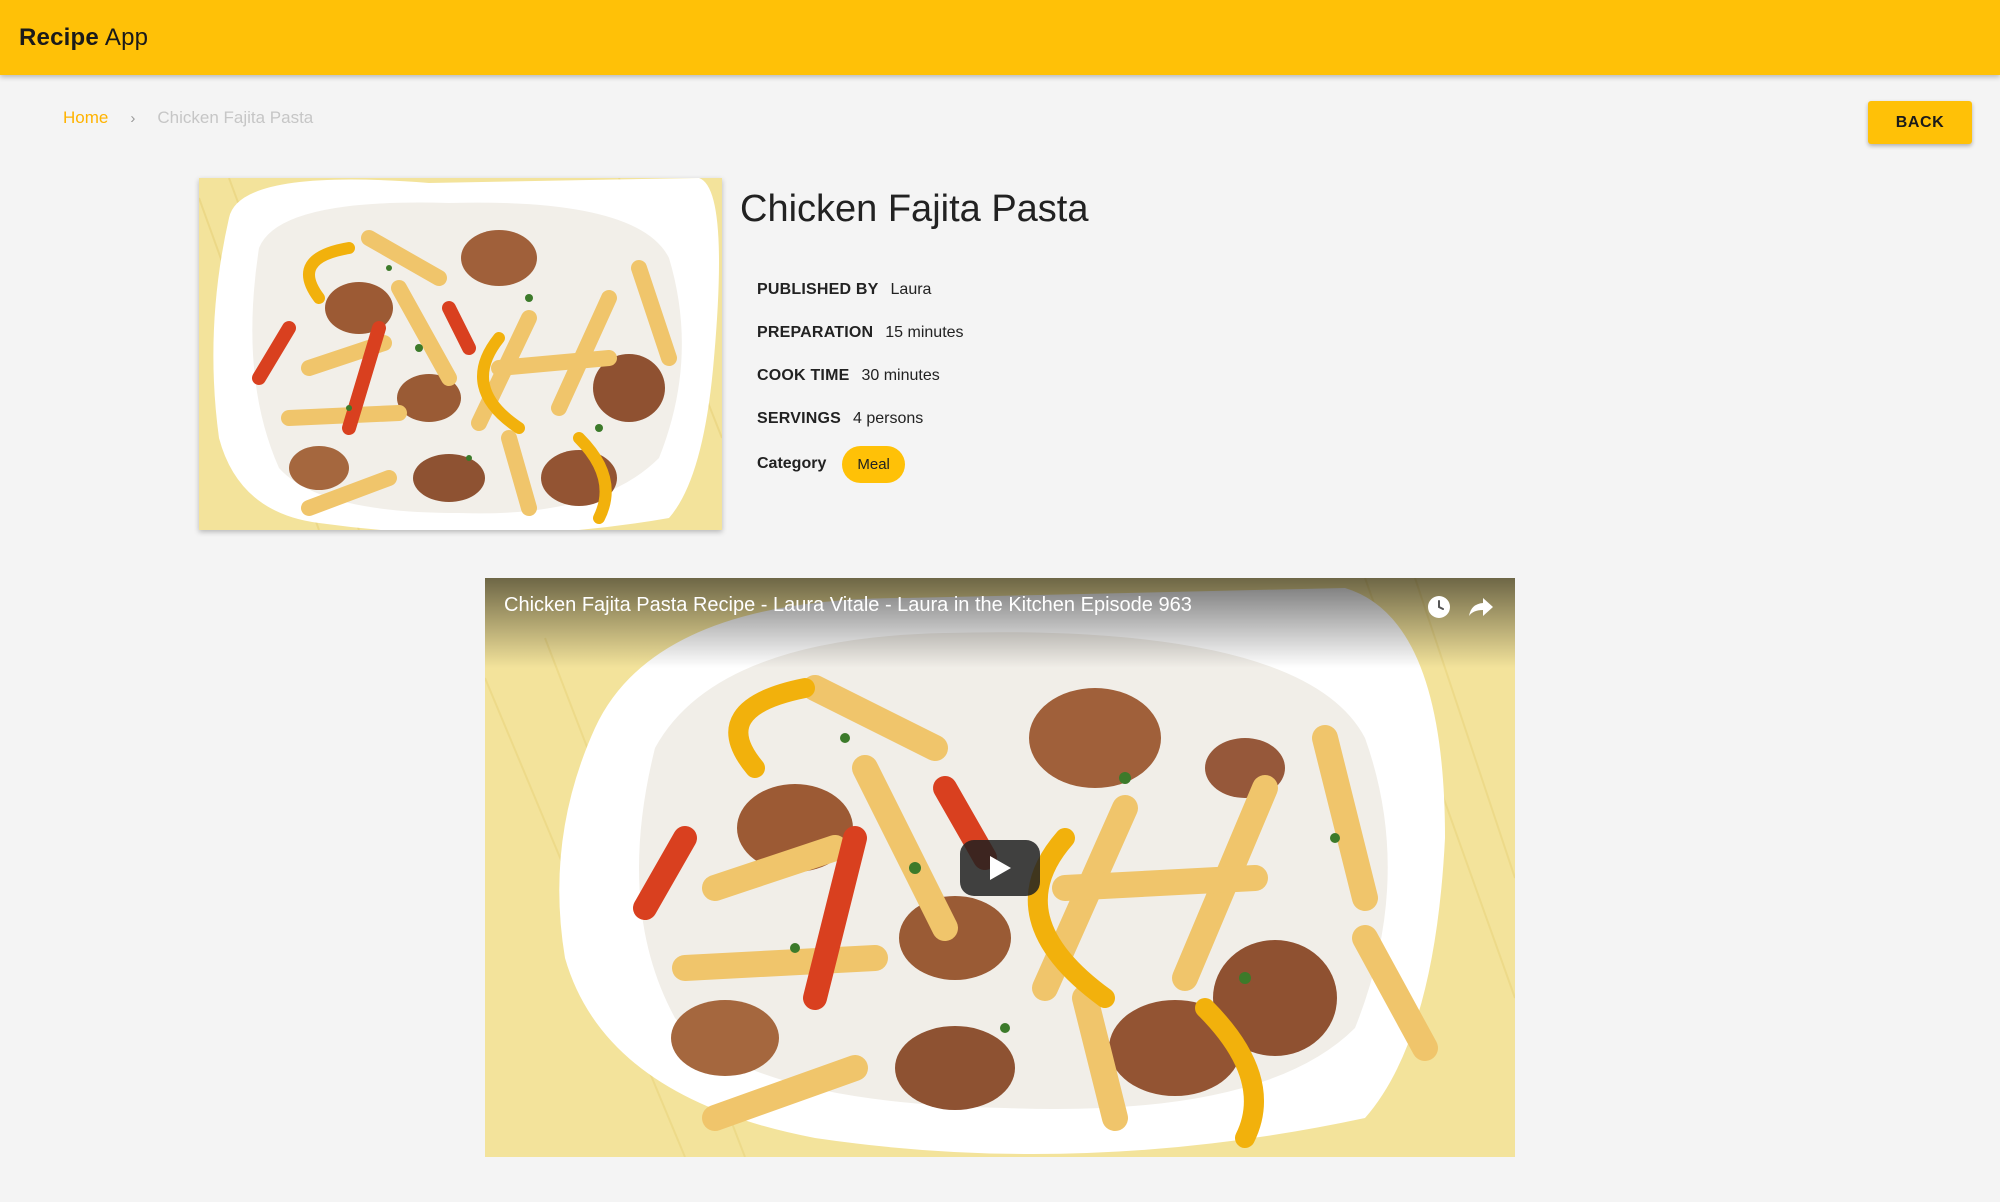 The width and height of the screenshot is (2000, 1202). Describe the element at coordinates (1439, 607) in the screenshot. I see `clock-icon` at that location.